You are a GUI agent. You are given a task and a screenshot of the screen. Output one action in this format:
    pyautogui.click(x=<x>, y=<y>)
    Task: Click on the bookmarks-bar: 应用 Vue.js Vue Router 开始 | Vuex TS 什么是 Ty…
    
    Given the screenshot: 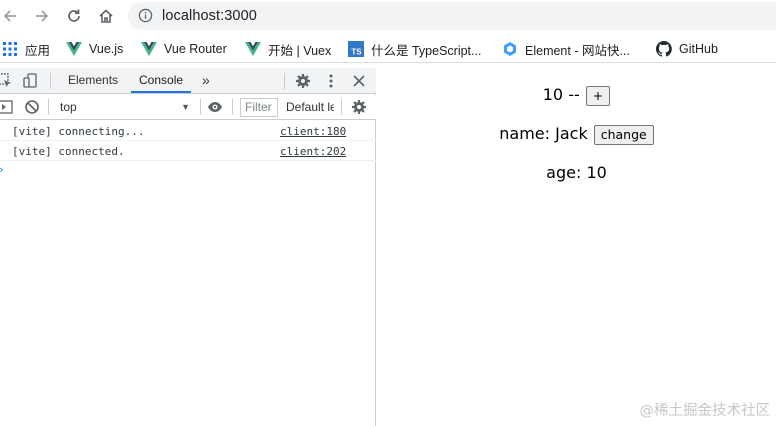 What is the action you would take?
    pyautogui.click(x=388, y=48)
    